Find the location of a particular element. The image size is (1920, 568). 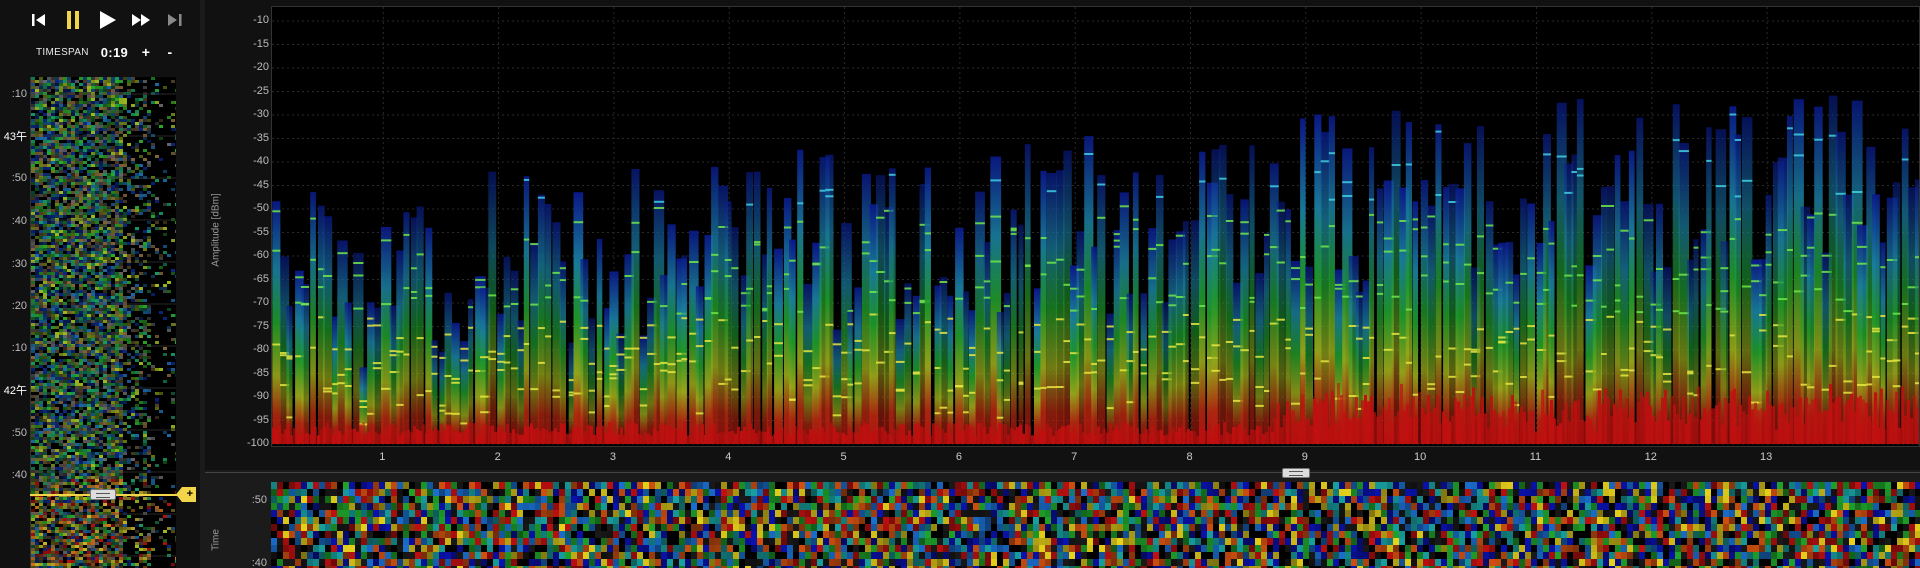

x-tick-label: 9 is located at coordinates (1304, 457).